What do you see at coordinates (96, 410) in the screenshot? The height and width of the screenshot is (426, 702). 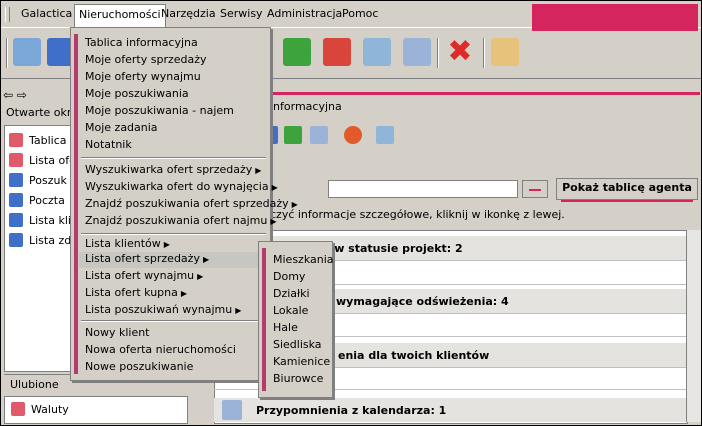 I see `favorites-list: Waluty` at bounding box center [96, 410].